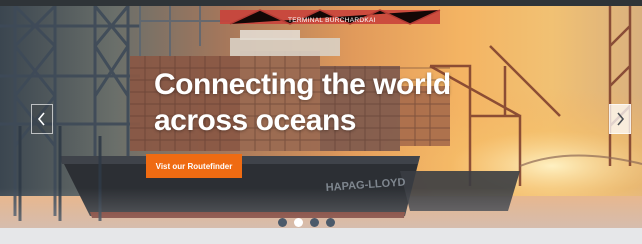 The image size is (642, 244). I want to click on crane-sign-text: TERMINAL BURCHARDKAI, so click(332, 20).